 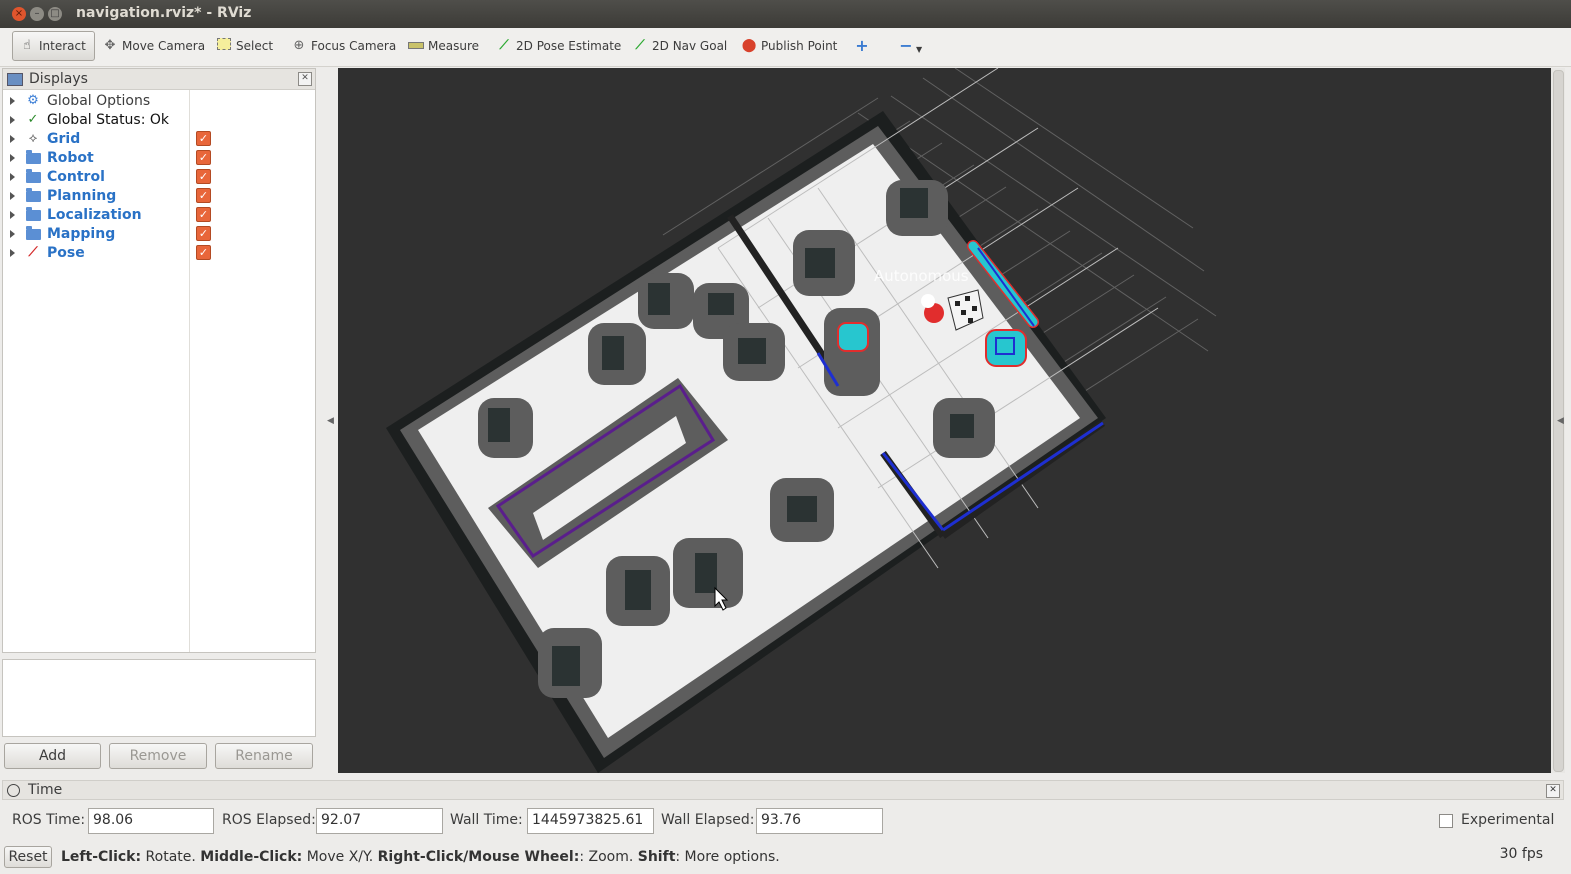 I want to click on grid-icon: ⟡, so click(x=33, y=138).